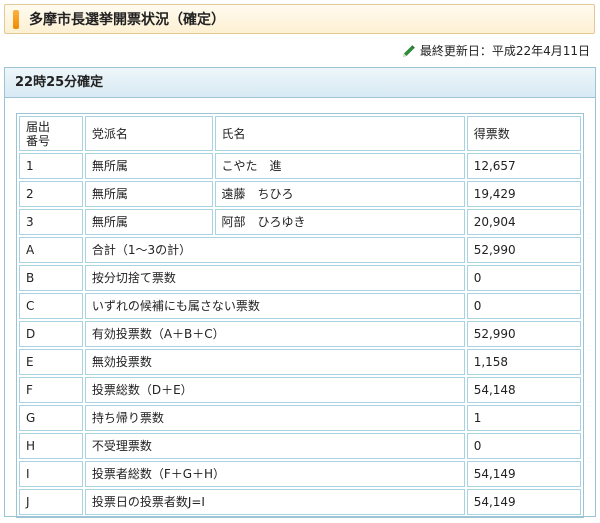 This screenshot has width=600, height=523. What do you see at coordinates (339, 133) in the screenshot?
I see `header-name: 氏名` at bounding box center [339, 133].